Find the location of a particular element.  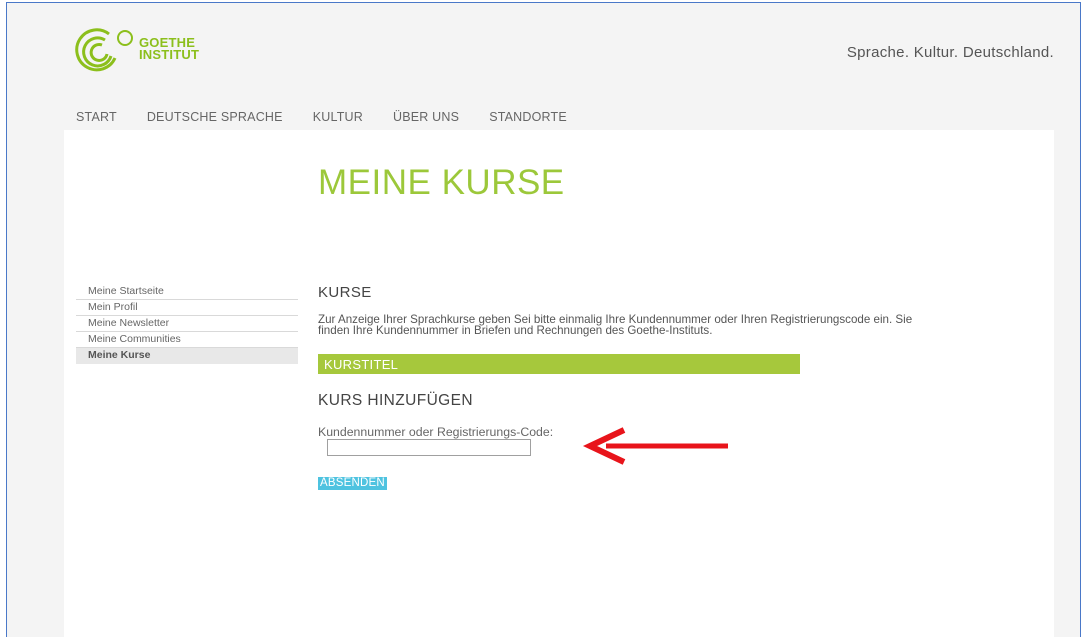

goethe-logo: GOETHE INSTITUT is located at coordinates (137, 49).